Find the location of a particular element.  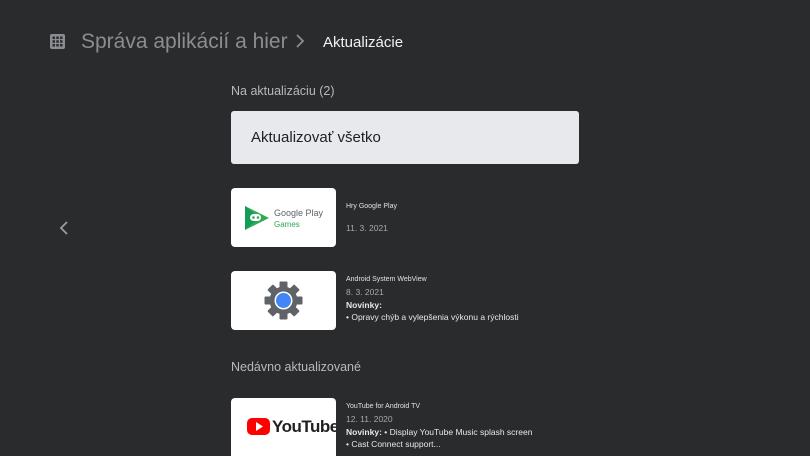

breadcrumb-parent: Správa aplikácií a hier is located at coordinates (184, 42).